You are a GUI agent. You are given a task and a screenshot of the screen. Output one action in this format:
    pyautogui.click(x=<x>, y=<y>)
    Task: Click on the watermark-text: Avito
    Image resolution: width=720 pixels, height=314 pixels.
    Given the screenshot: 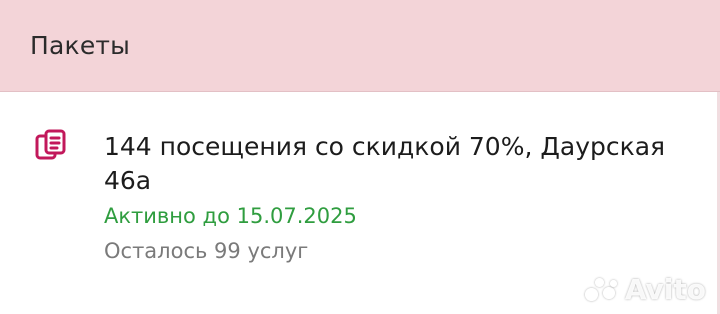 What is the action you would take?
    pyautogui.click(x=665, y=289)
    